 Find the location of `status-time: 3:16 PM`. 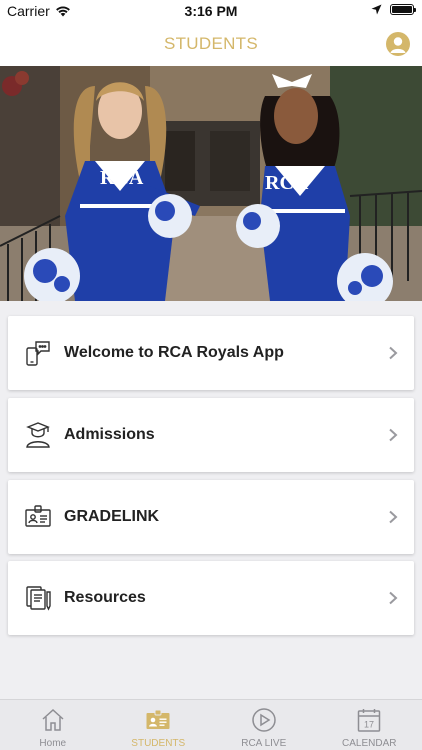

status-time: 3:16 PM is located at coordinates (211, 11).